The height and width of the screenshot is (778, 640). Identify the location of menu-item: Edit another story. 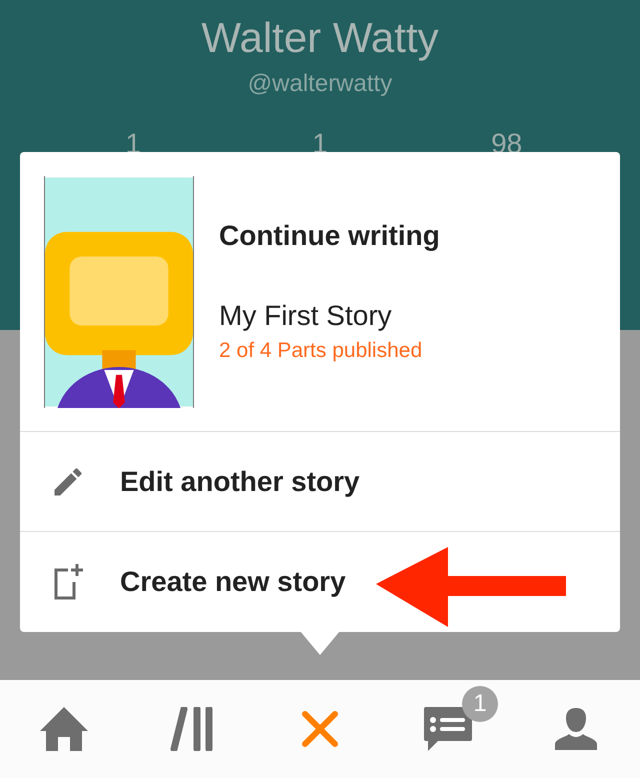
(200, 481).